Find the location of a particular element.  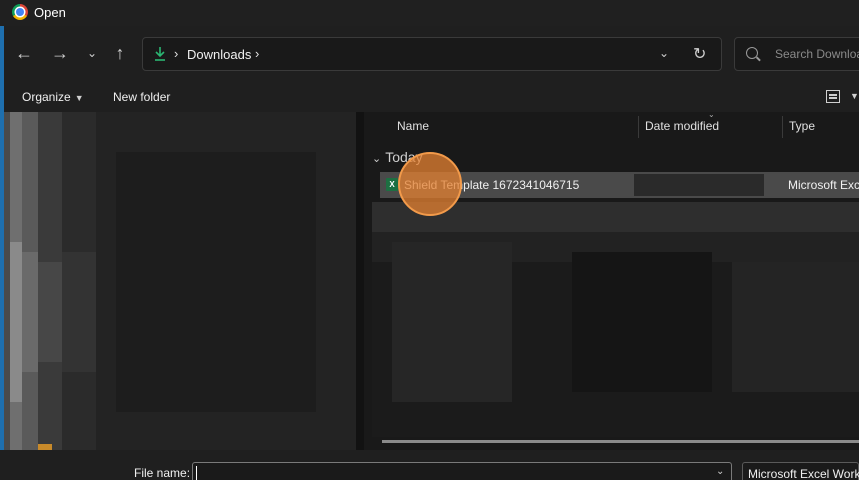

organize-label: Organize is located at coordinates (46, 97).